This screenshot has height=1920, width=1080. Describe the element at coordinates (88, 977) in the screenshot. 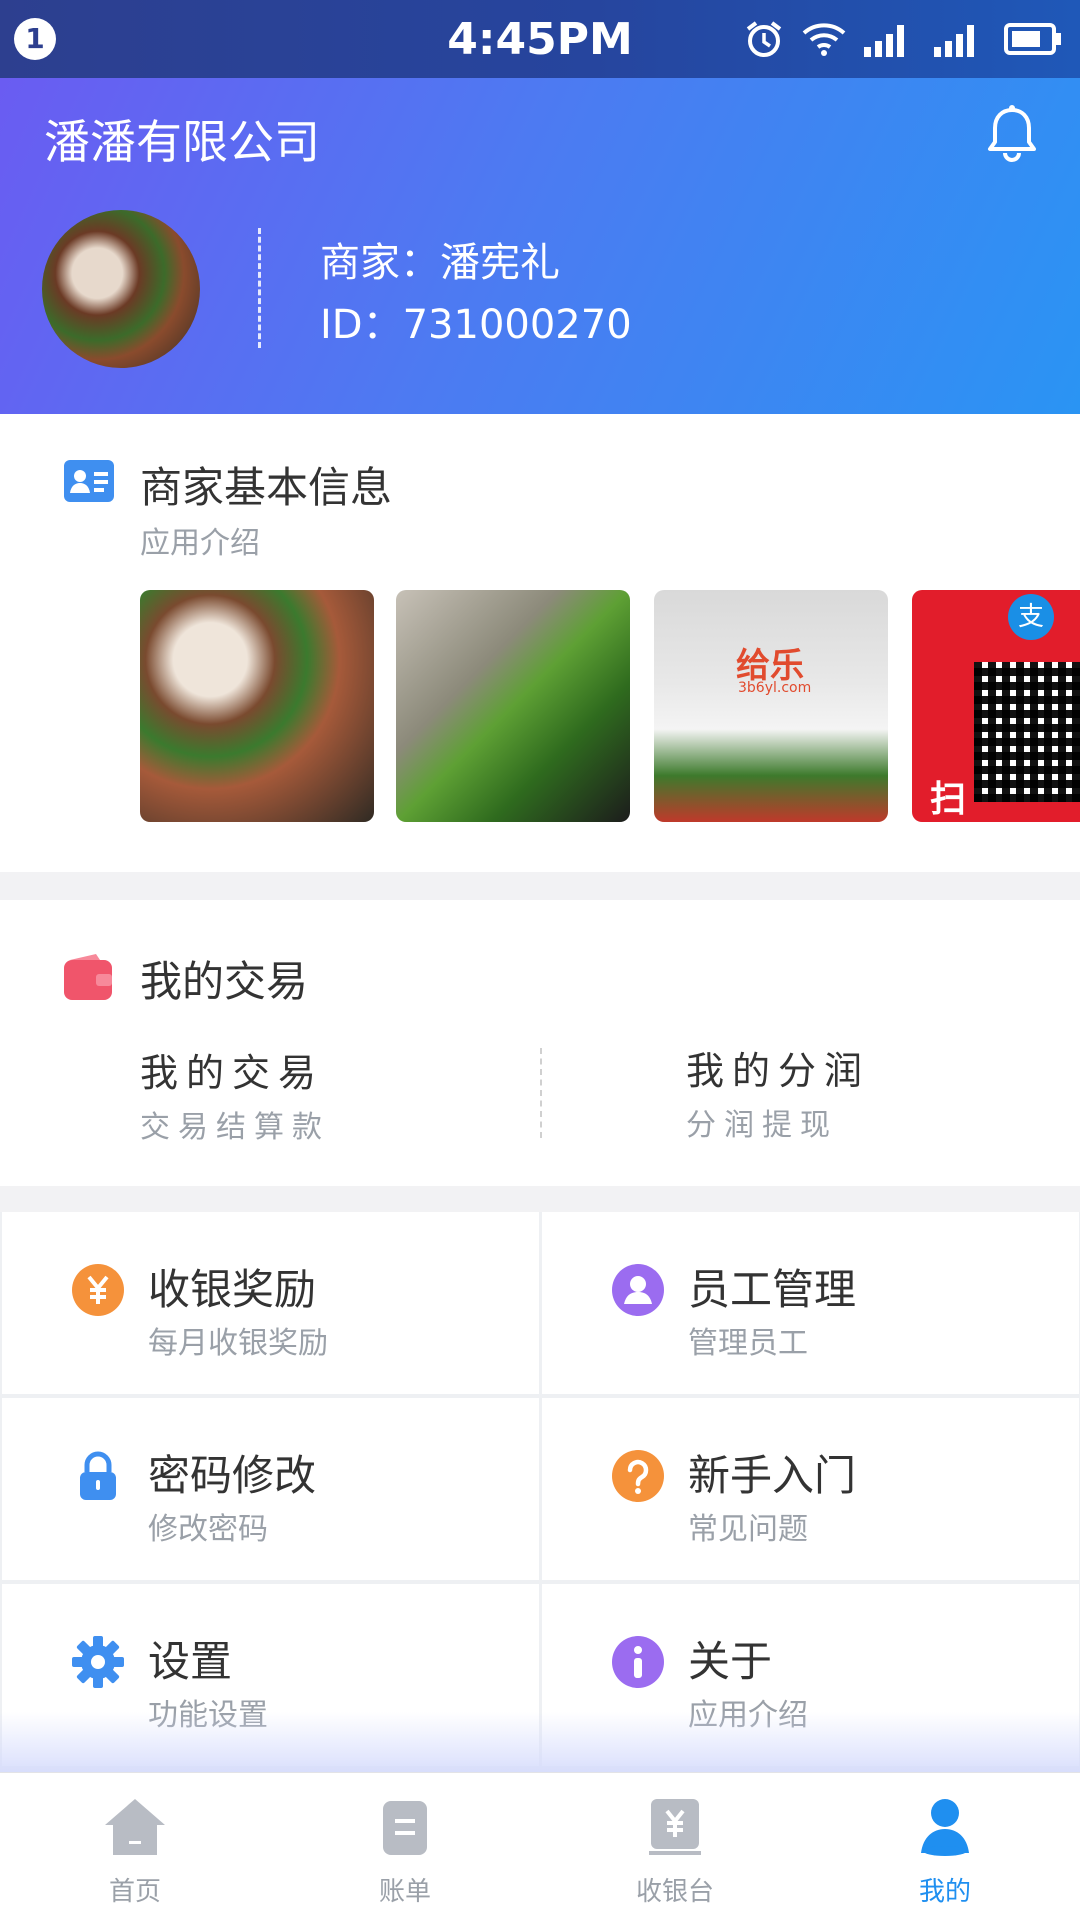

I see `wallet-icon` at that location.